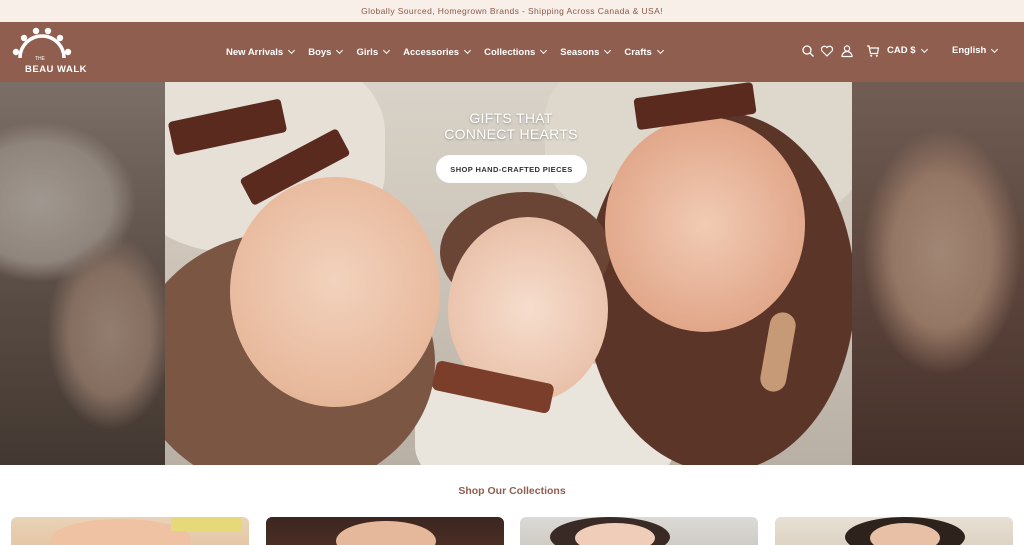  I want to click on logo: THE BEAU WALK, so click(48, 52).